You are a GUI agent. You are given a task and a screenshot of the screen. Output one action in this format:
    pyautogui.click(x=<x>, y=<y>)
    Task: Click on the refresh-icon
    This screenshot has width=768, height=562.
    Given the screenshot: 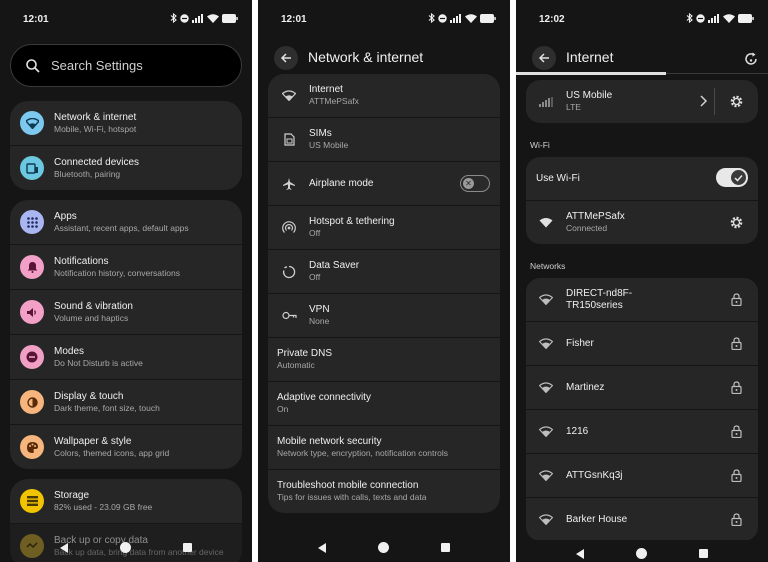 What is the action you would take?
    pyautogui.click(x=751, y=59)
    